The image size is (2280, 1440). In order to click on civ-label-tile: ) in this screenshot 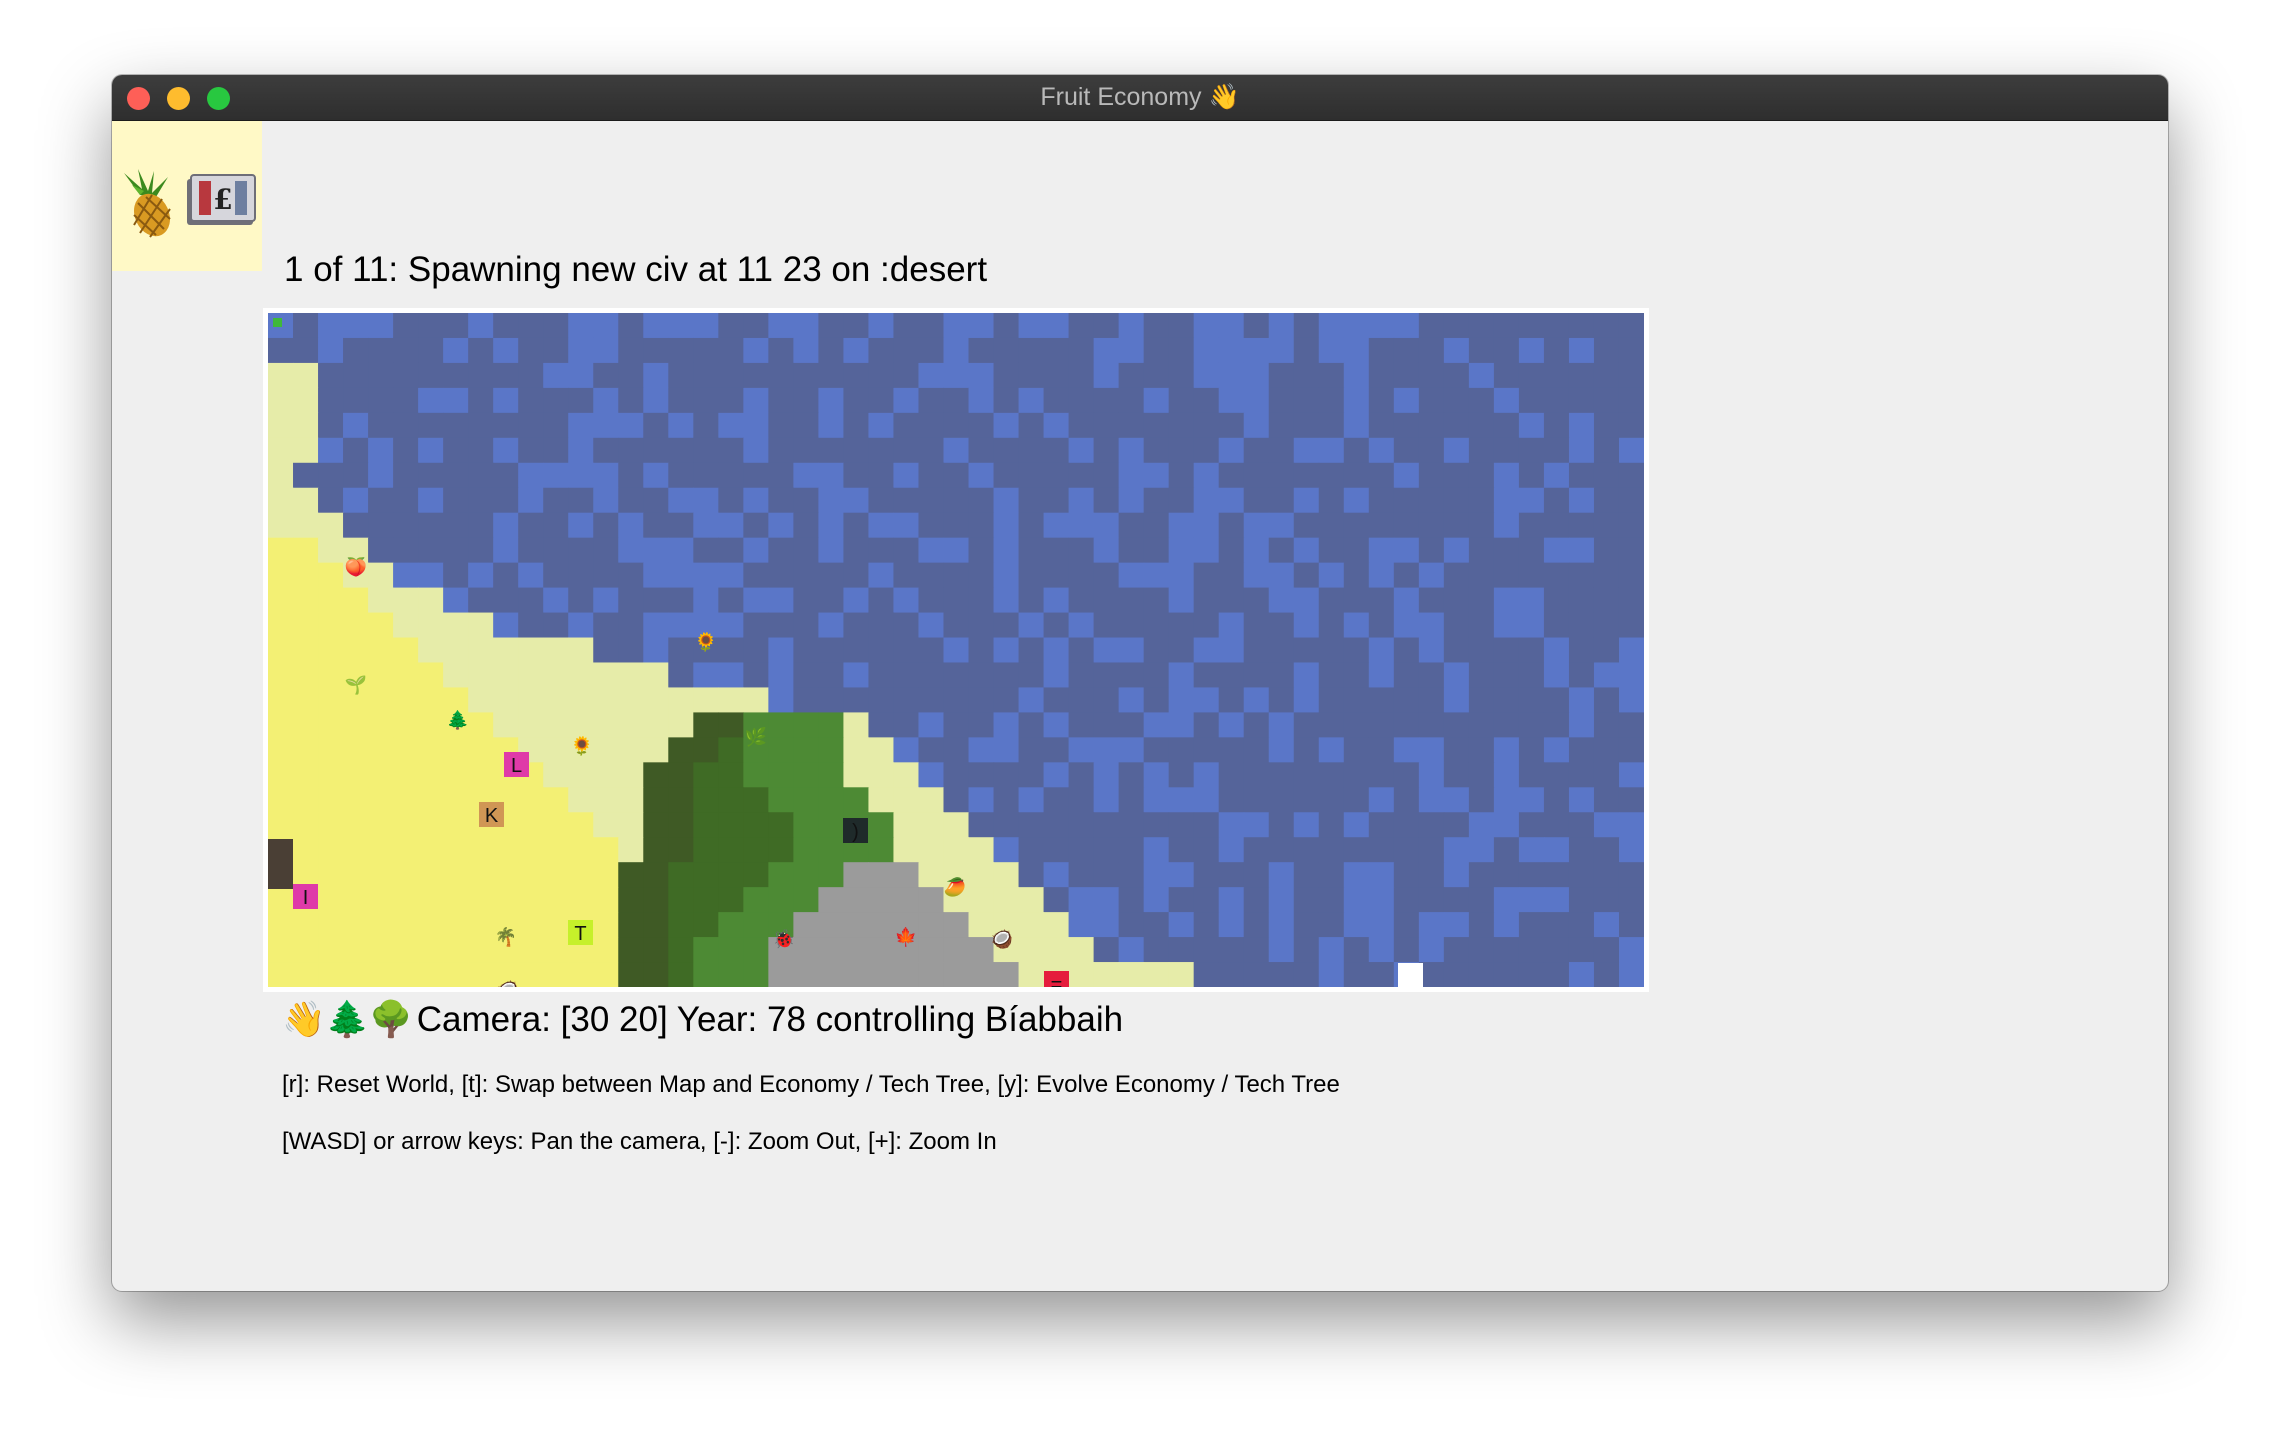, I will do `click(855, 830)`.